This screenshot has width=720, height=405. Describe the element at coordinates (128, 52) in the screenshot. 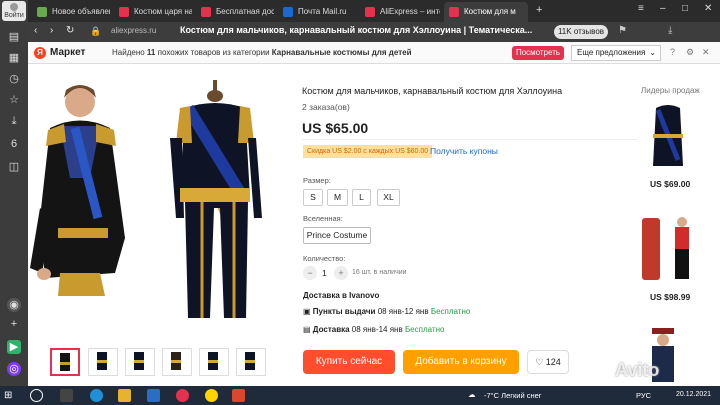

I see `found-prefix: Найдено` at that location.